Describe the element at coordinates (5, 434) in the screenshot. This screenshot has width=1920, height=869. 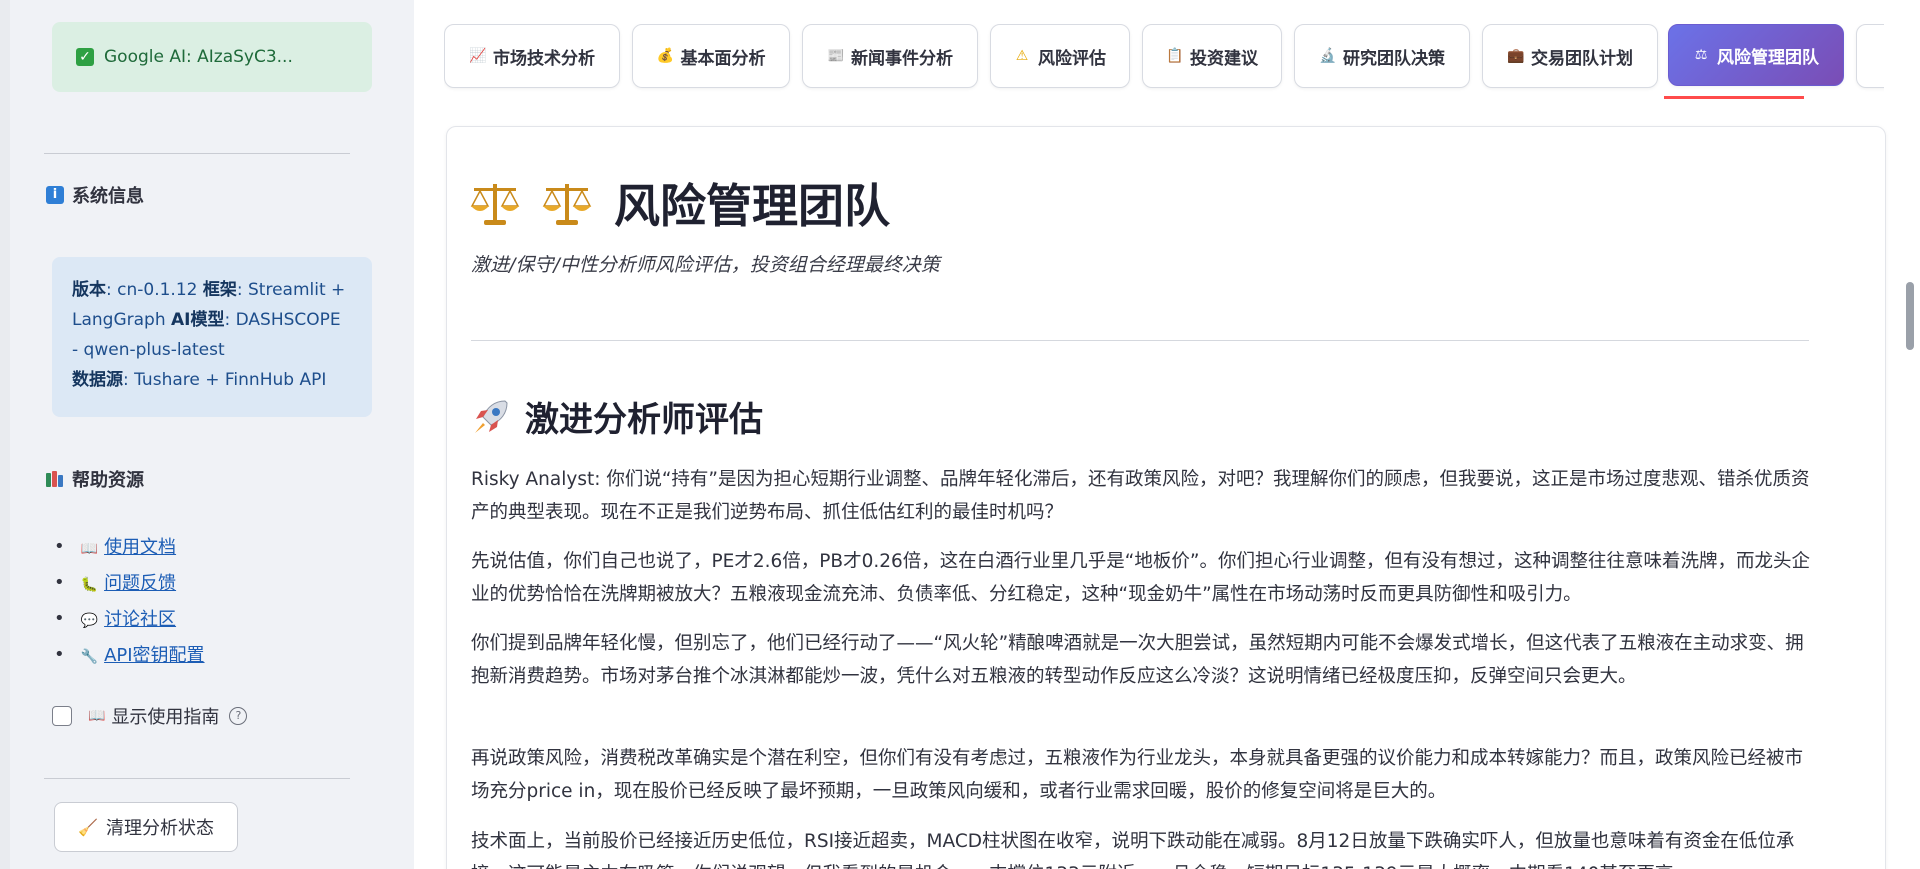
I see `left-gutter` at that location.